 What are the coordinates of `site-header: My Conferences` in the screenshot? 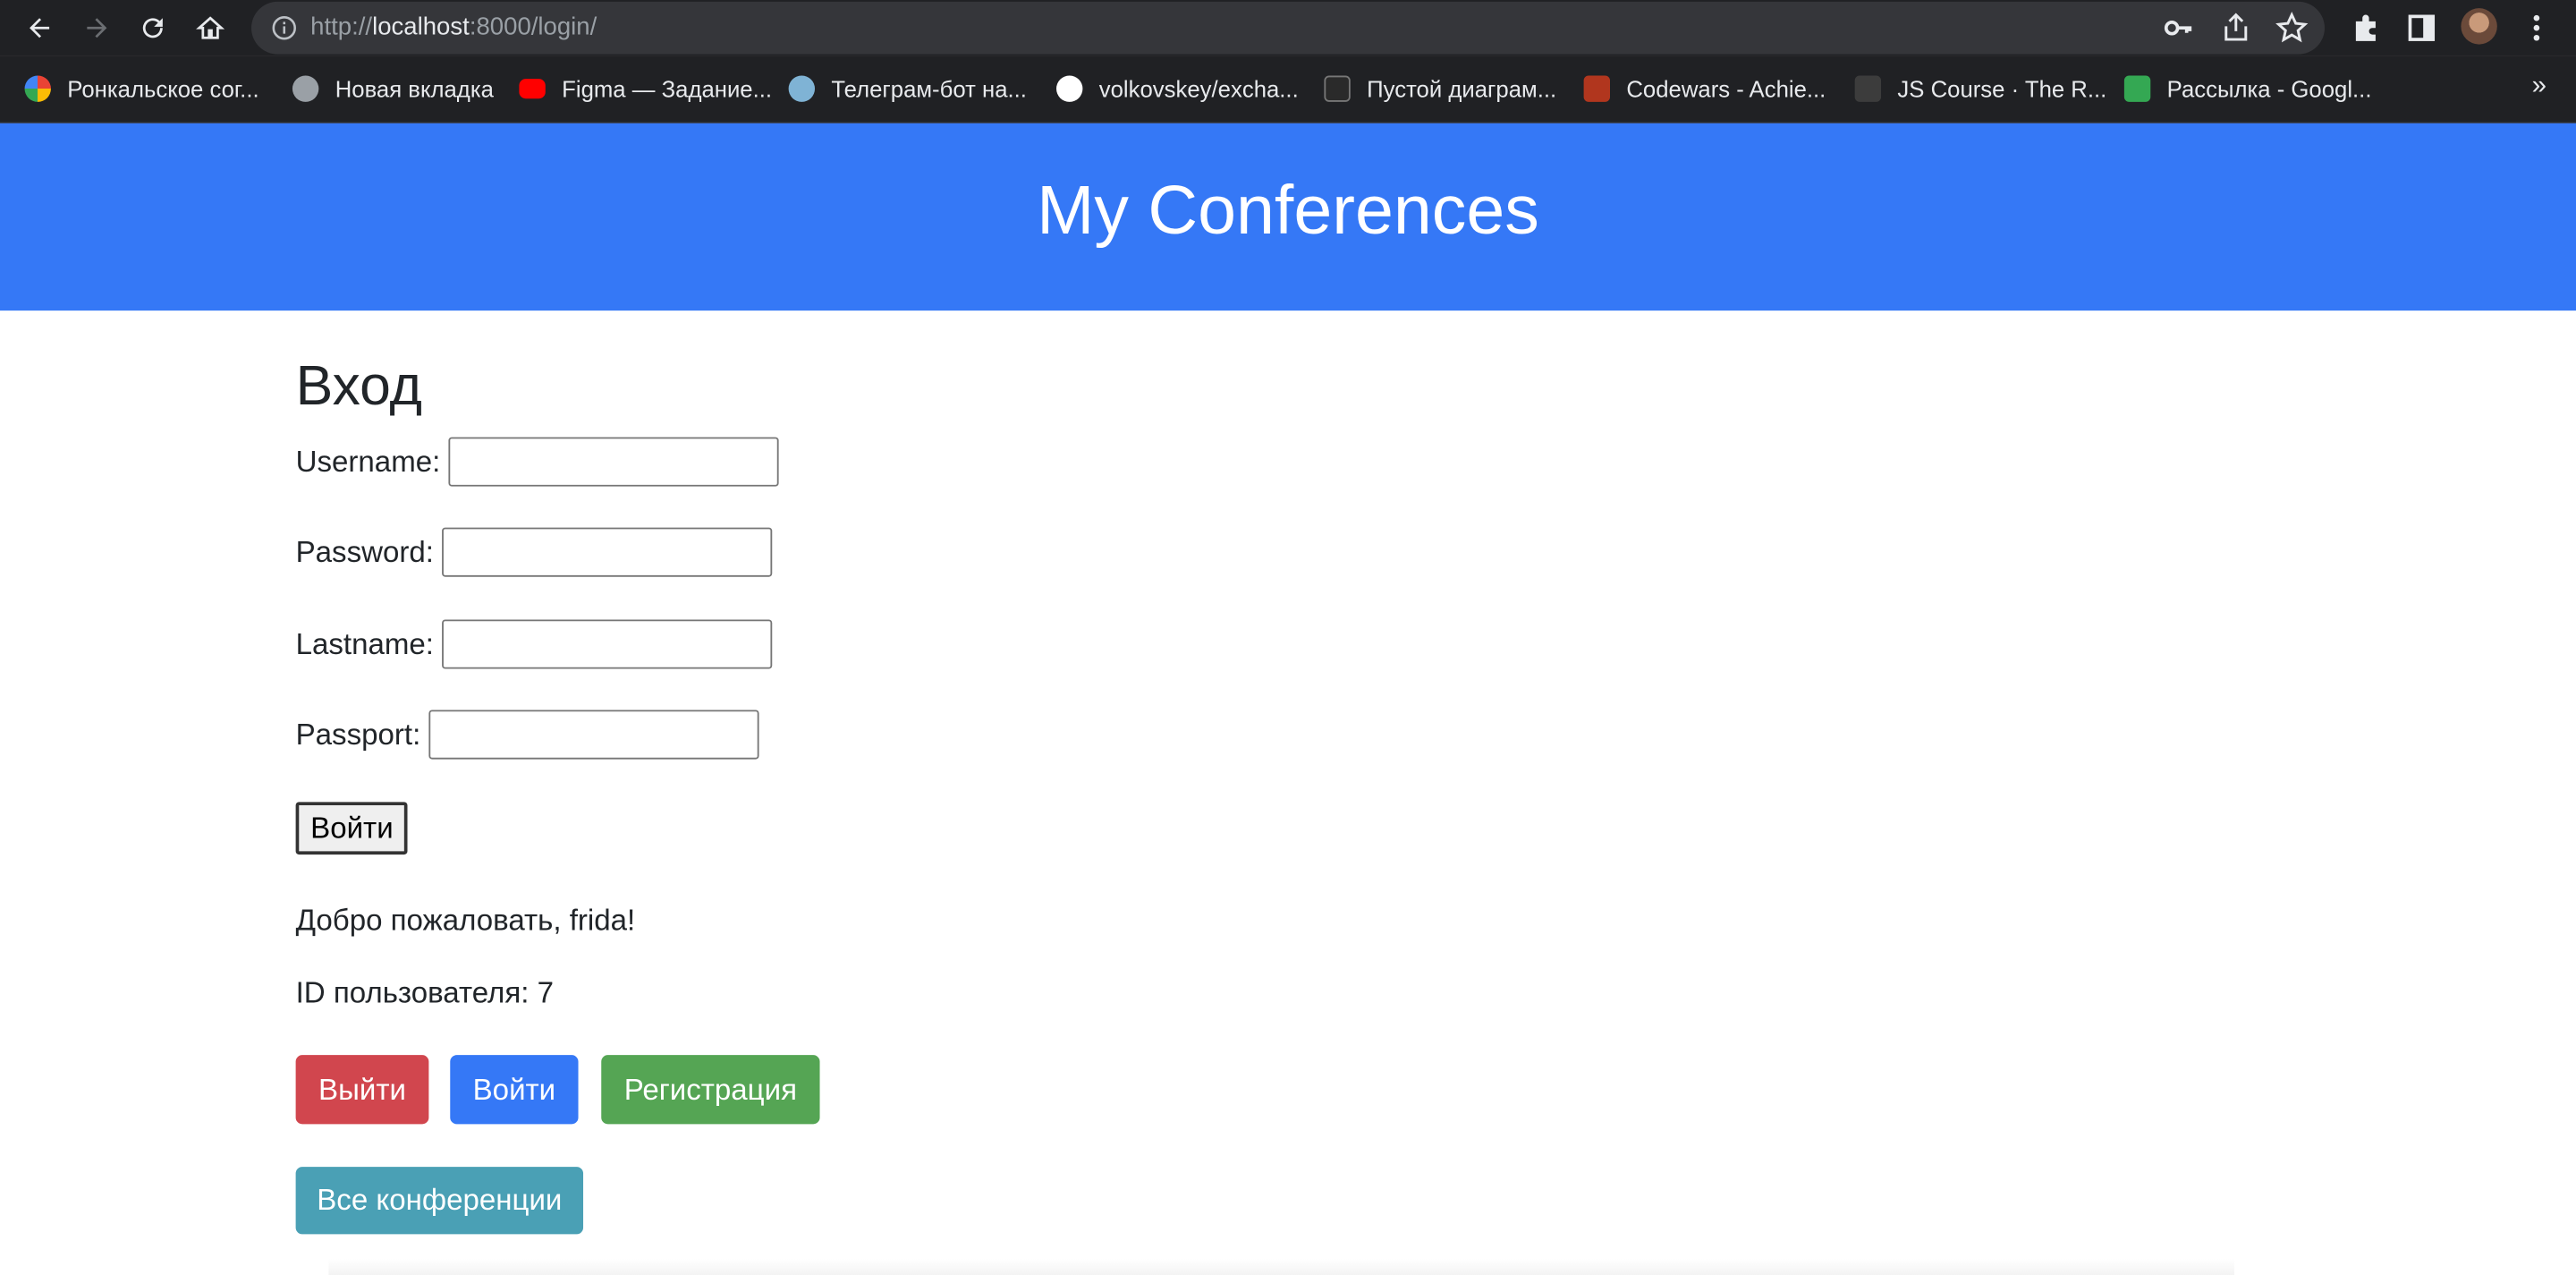 It's located at (1288, 217).